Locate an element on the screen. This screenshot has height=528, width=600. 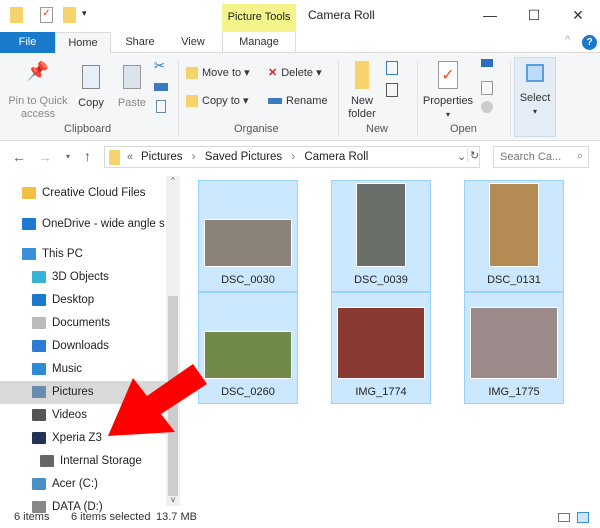
rename-icon is located at coordinates (275, 101).